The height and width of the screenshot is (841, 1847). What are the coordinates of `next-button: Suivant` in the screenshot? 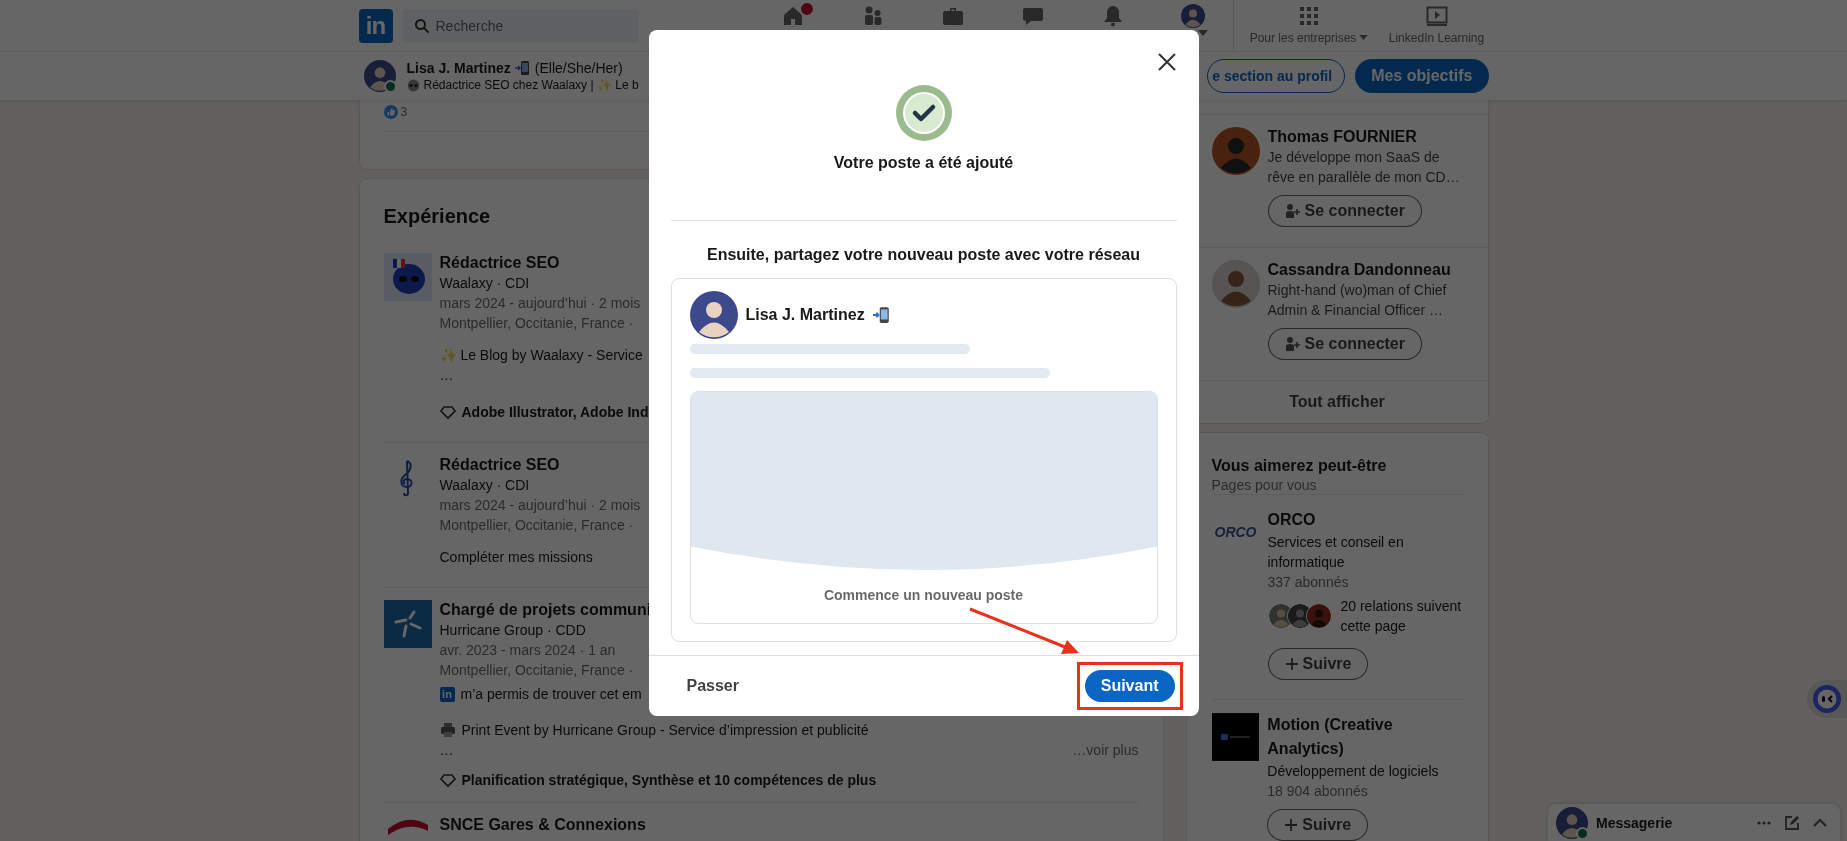 It's located at (1129, 686).